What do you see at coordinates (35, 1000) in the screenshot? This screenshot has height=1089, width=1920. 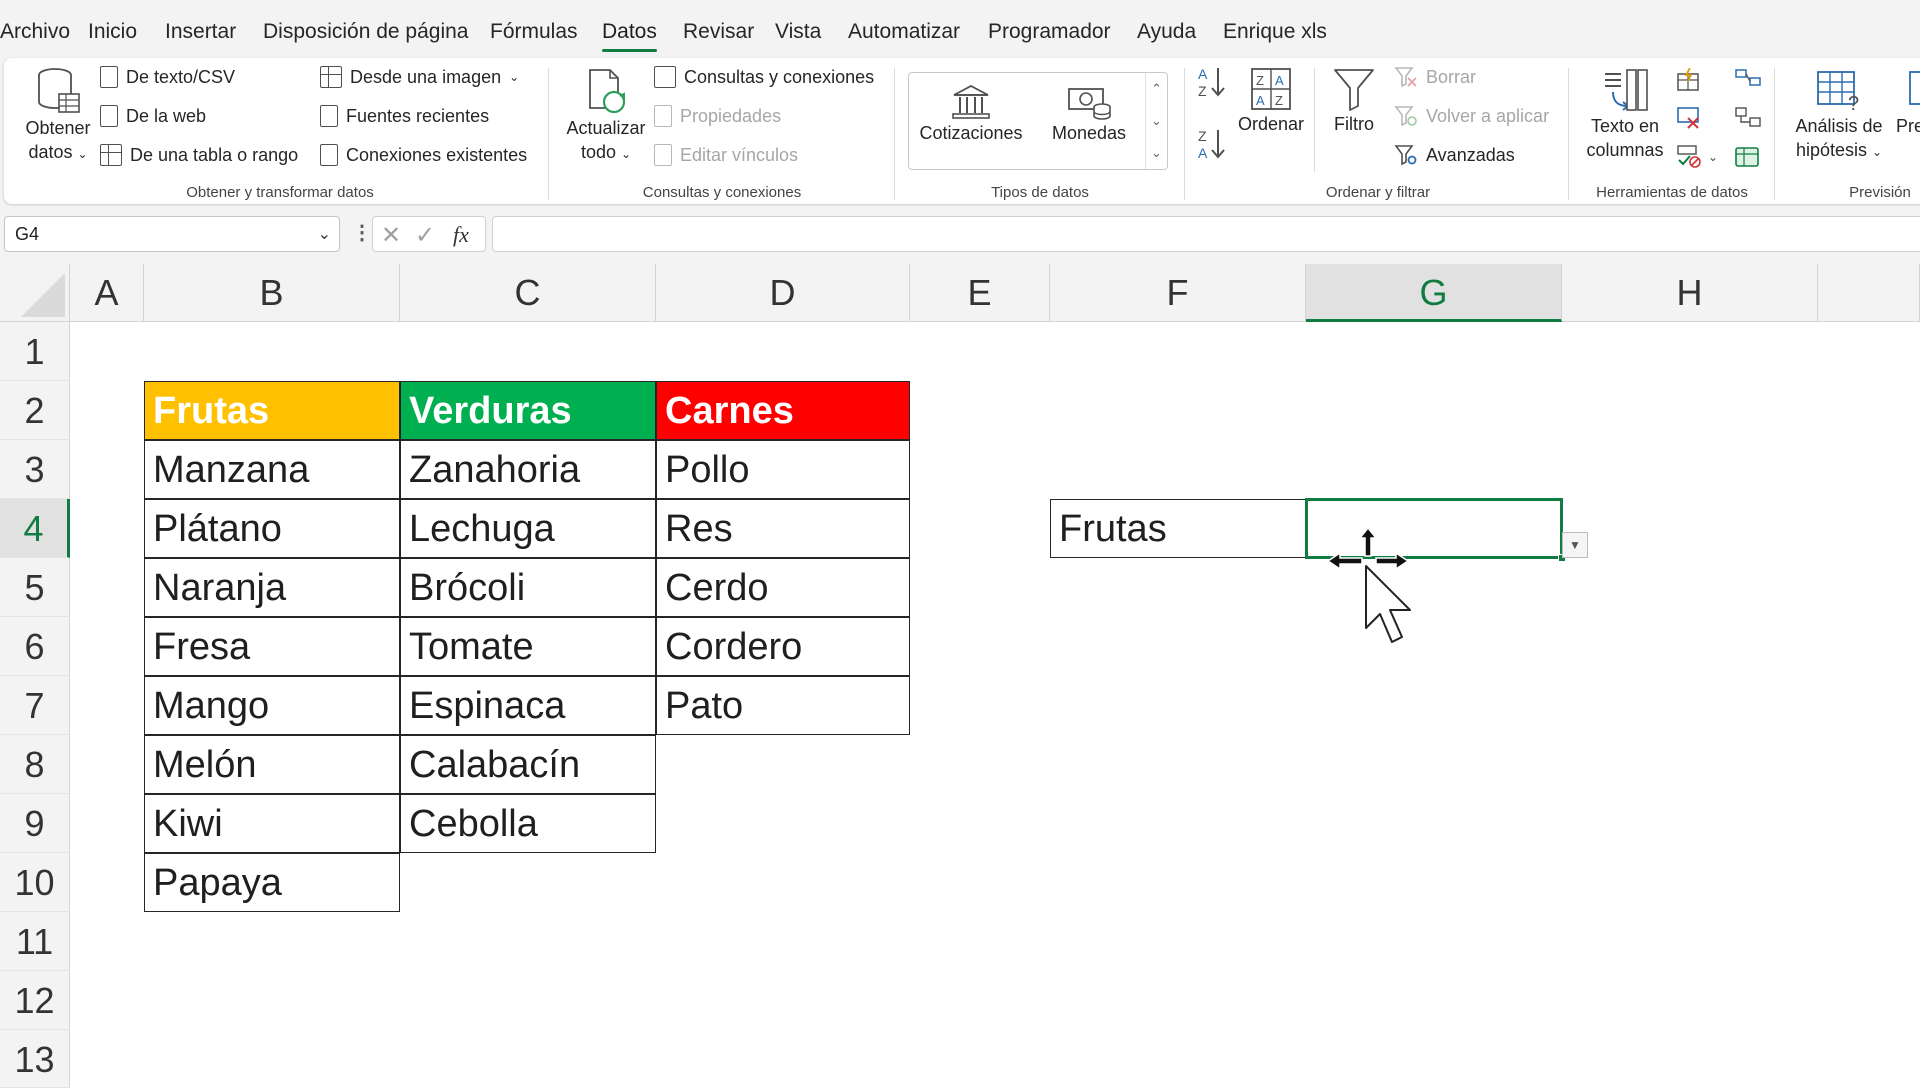 I see `row-header-12: 12` at bounding box center [35, 1000].